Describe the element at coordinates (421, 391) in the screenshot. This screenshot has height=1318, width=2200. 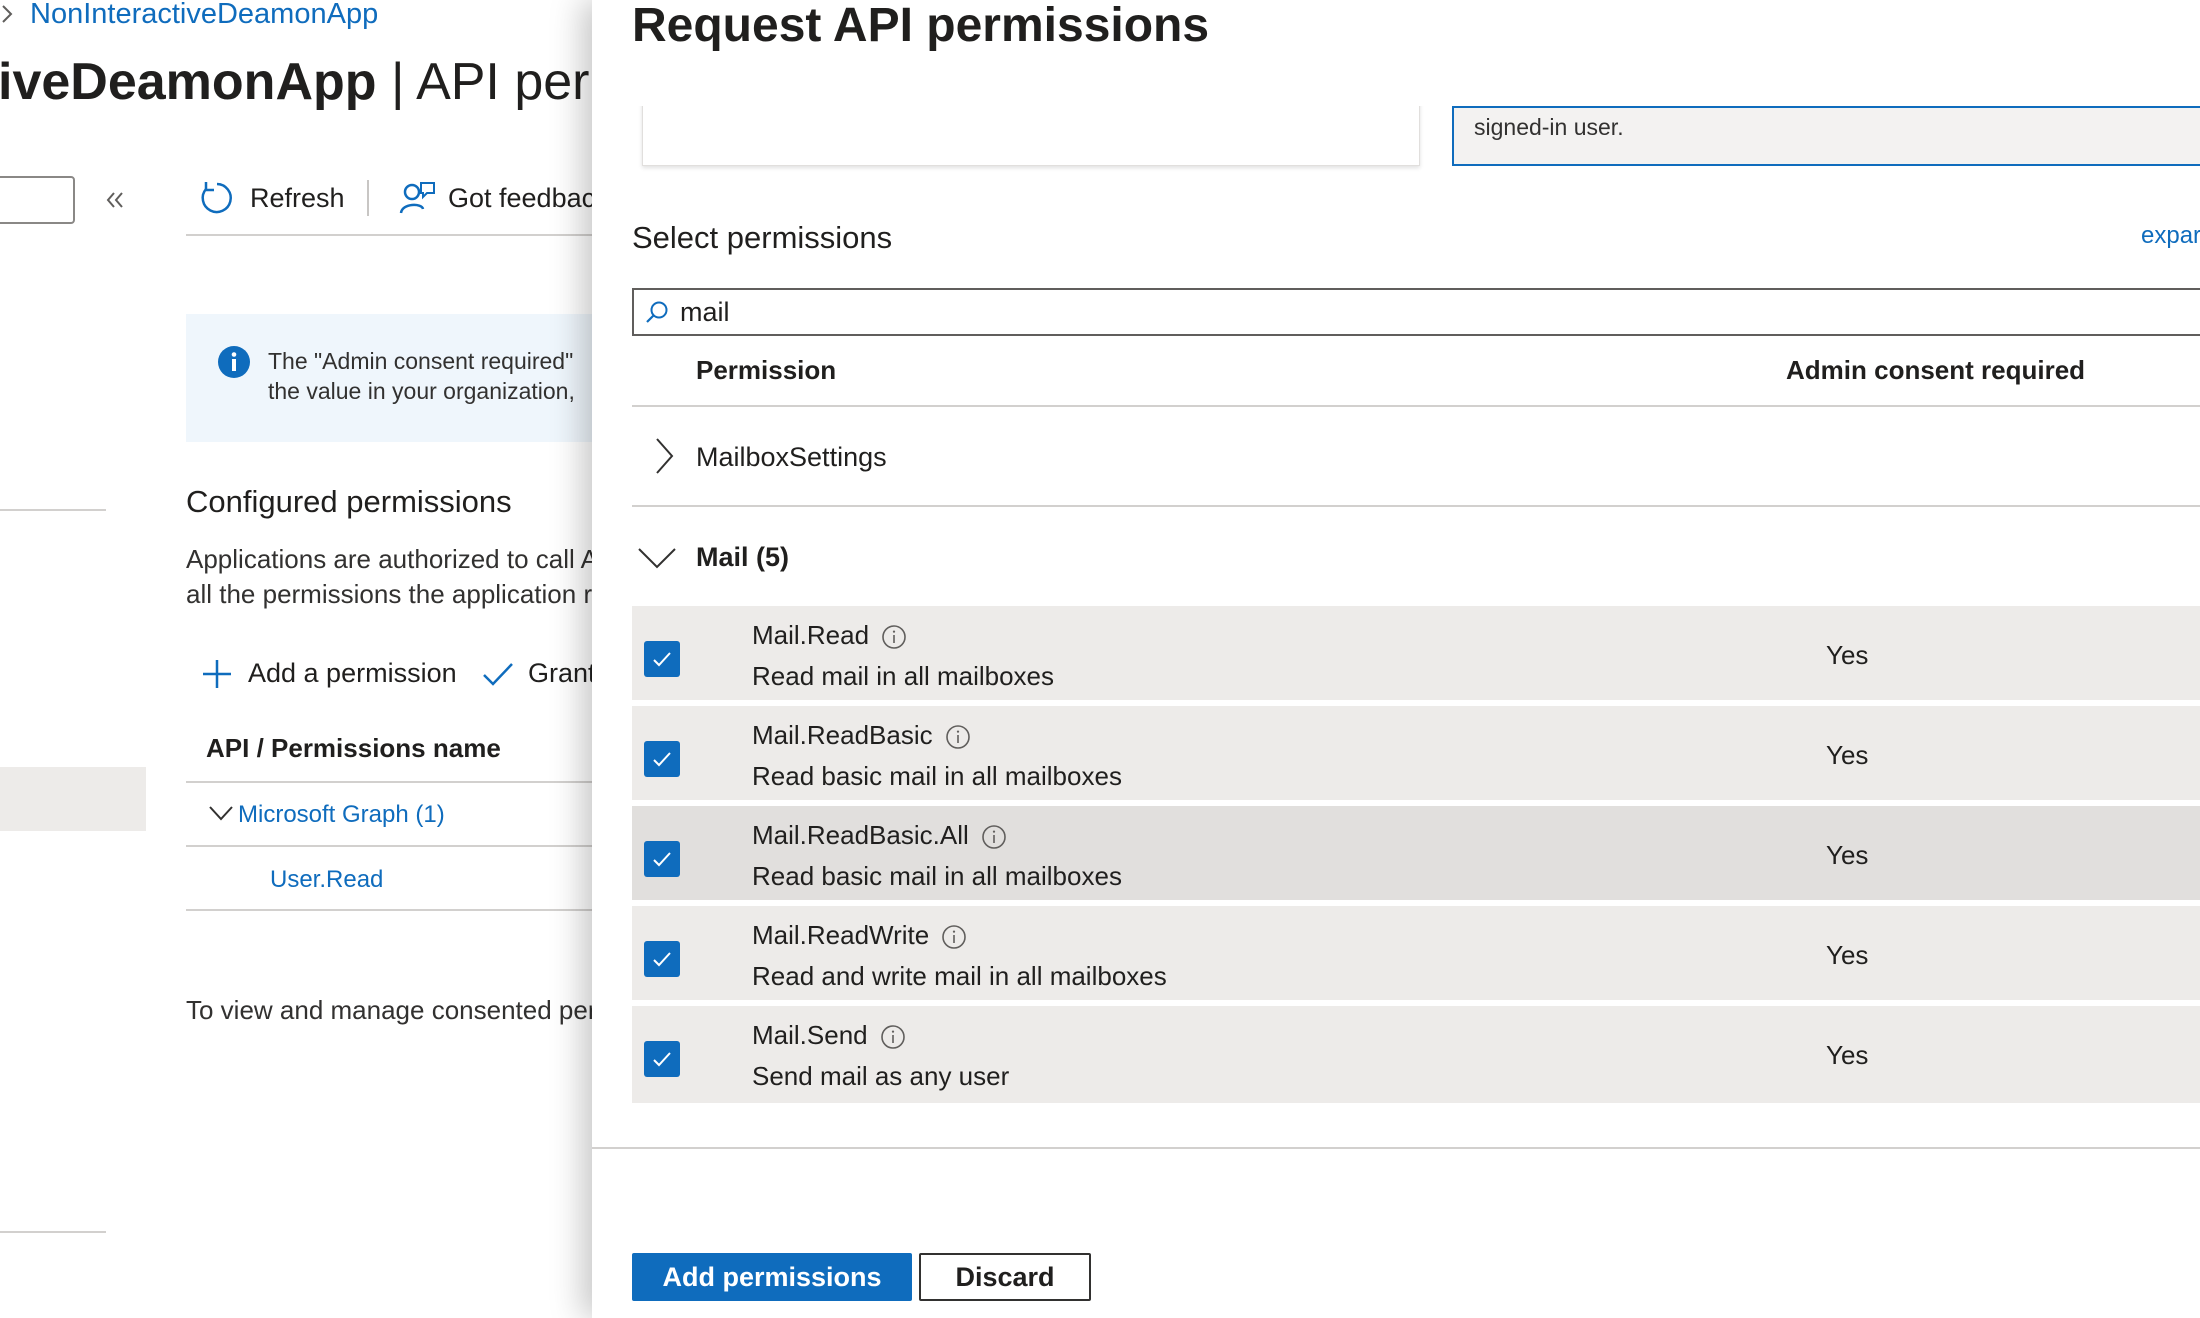
I see `info-banner-line2: the value in your organization,` at that location.